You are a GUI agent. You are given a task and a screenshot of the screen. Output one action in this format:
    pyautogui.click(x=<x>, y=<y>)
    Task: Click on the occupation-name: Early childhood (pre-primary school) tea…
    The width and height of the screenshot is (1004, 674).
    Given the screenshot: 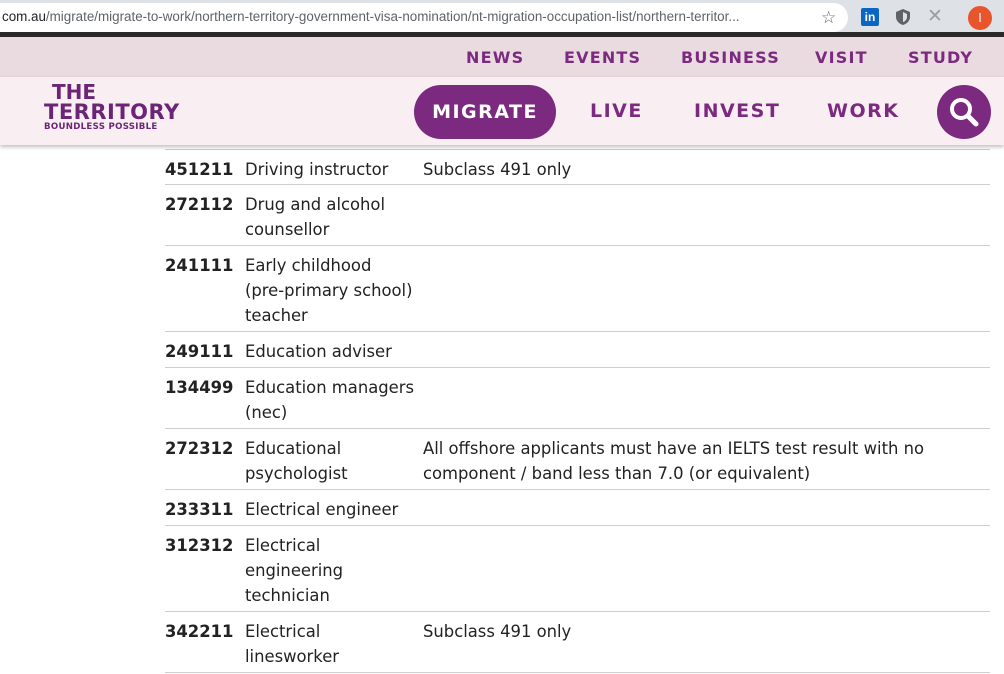 What is the action you would take?
    pyautogui.click(x=329, y=290)
    